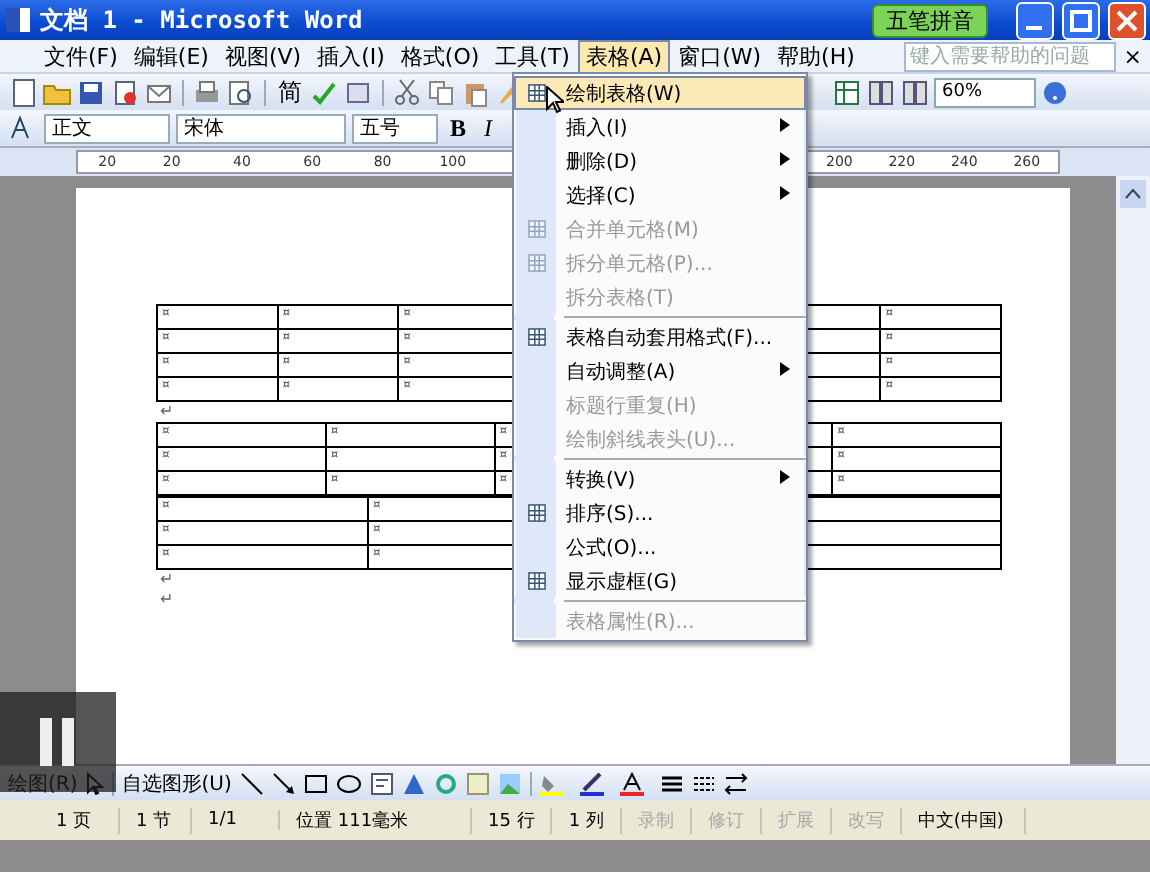 This screenshot has width=1150, height=872. What do you see at coordinates (107, 128) in the screenshot?
I see `style-dropdown: 正文` at bounding box center [107, 128].